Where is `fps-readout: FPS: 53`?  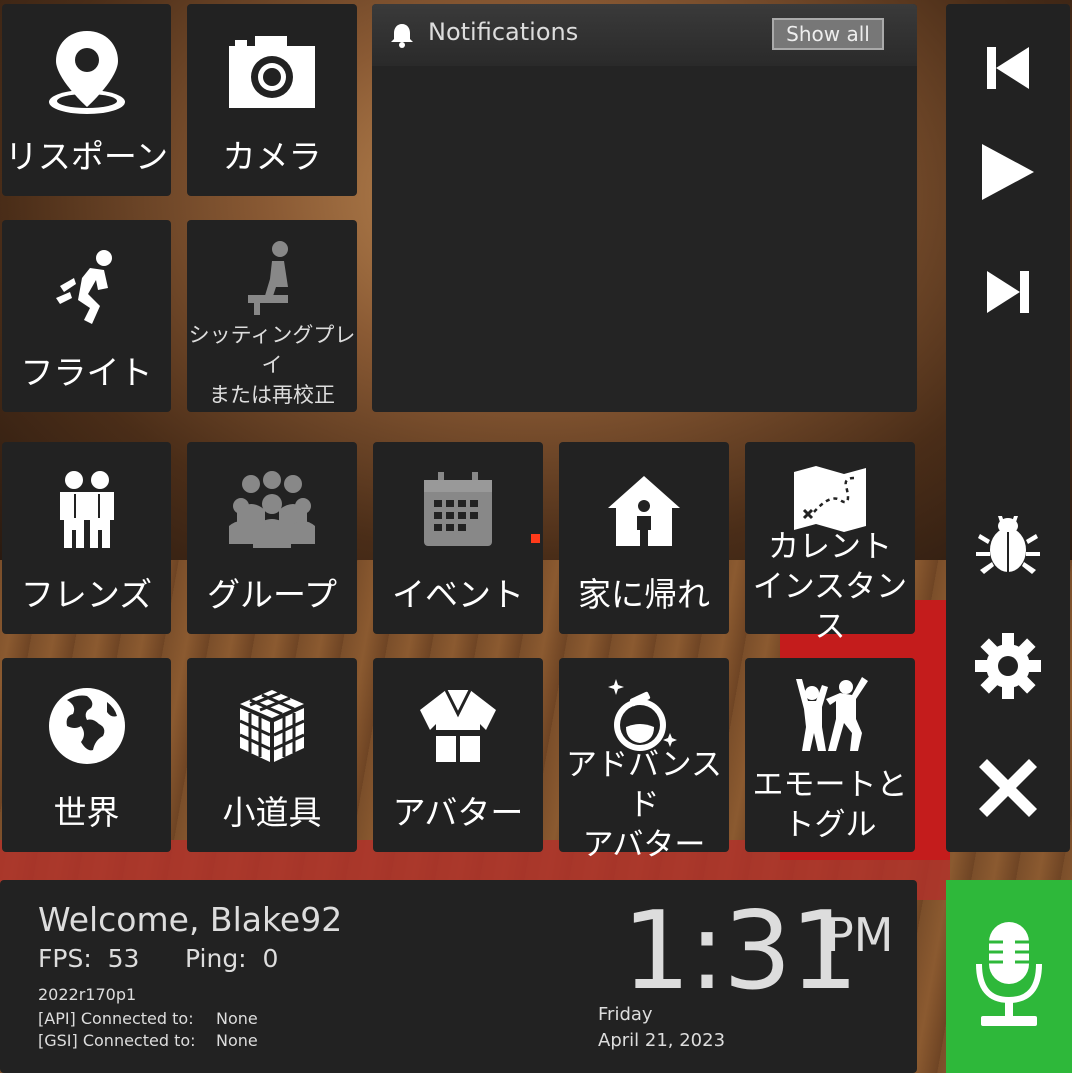 fps-readout: FPS: 53 is located at coordinates (88, 958).